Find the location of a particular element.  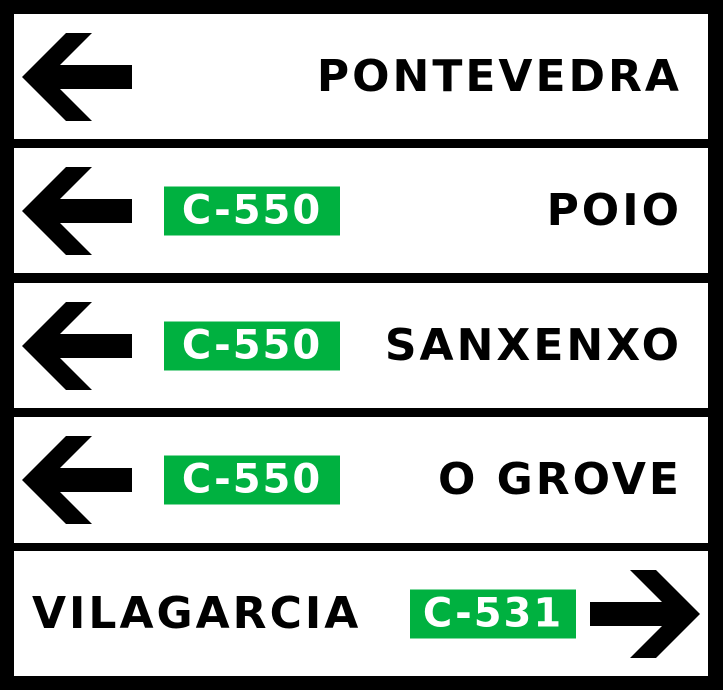

road-number-badge: C-531 is located at coordinates (493, 613).